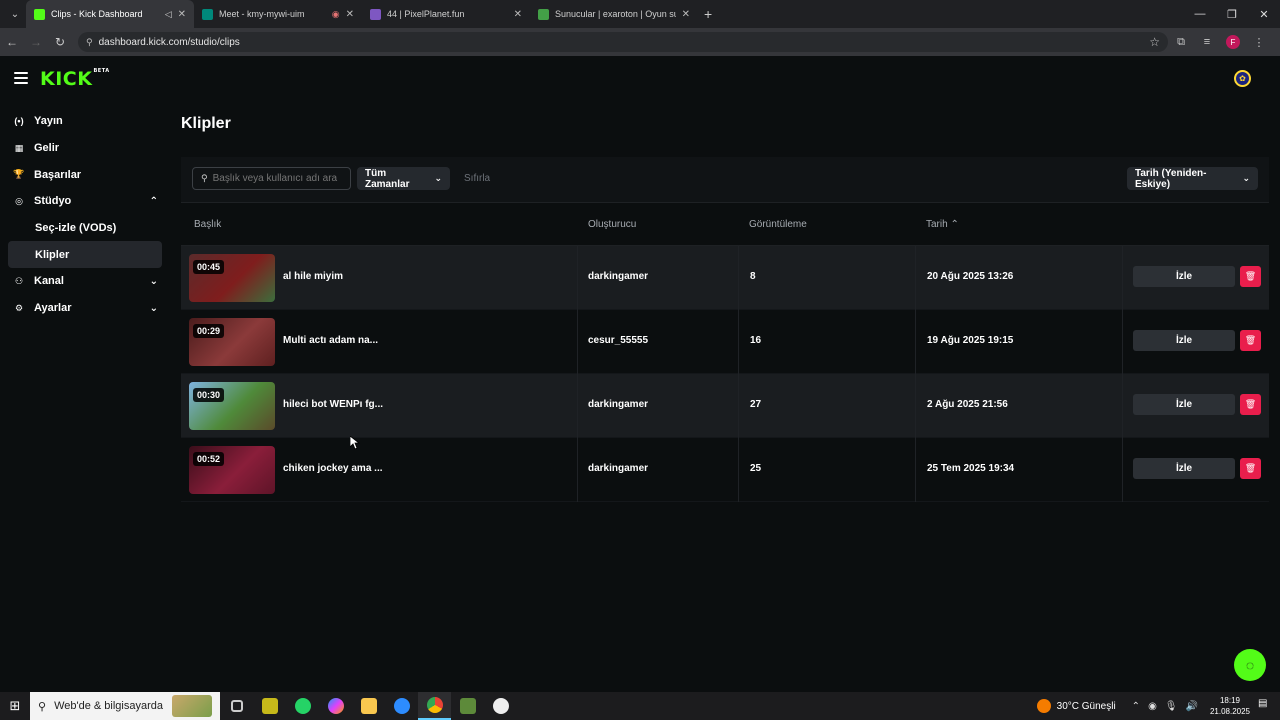 The width and height of the screenshot is (1280, 720). I want to click on trash-icon: 🗑, so click(1250, 404).